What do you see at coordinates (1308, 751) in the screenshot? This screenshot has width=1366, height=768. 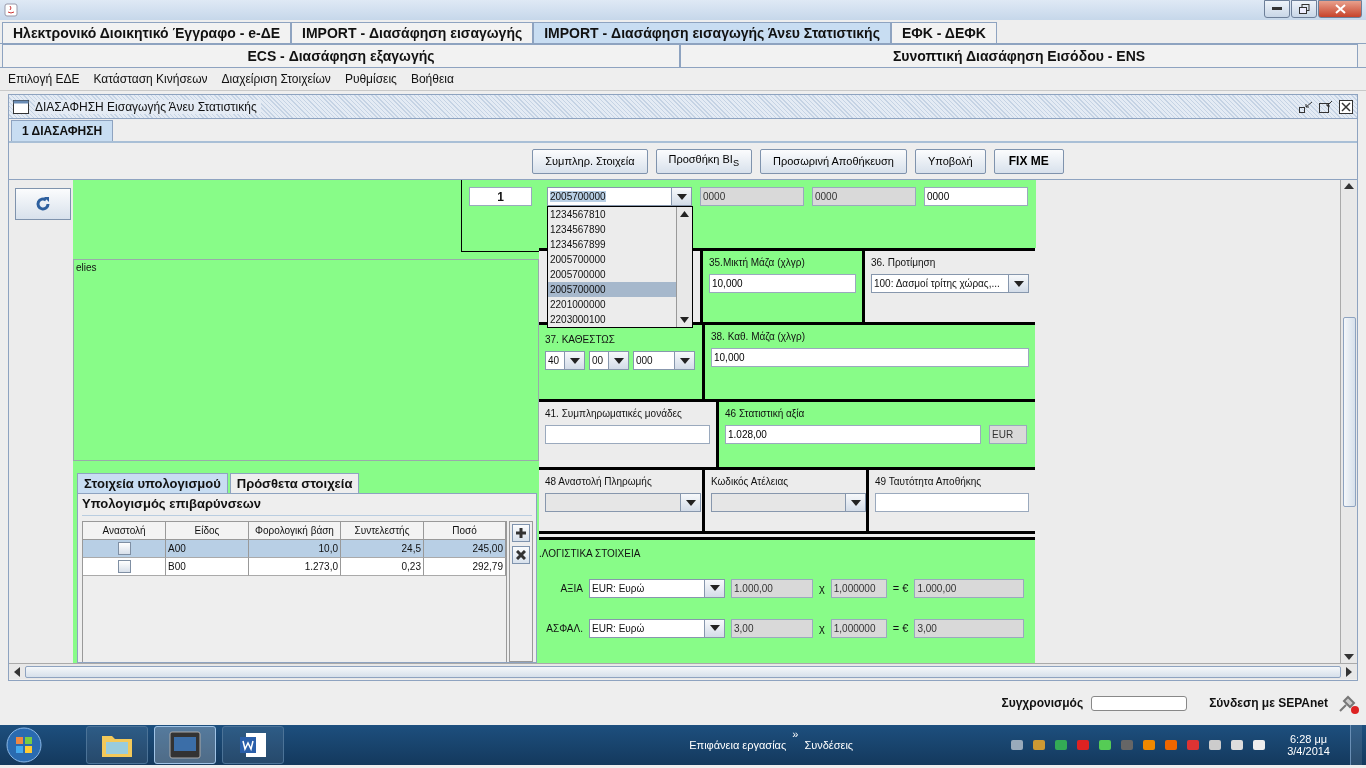 I see `clock-date: 3/4/2014` at bounding box center [1308, 751].